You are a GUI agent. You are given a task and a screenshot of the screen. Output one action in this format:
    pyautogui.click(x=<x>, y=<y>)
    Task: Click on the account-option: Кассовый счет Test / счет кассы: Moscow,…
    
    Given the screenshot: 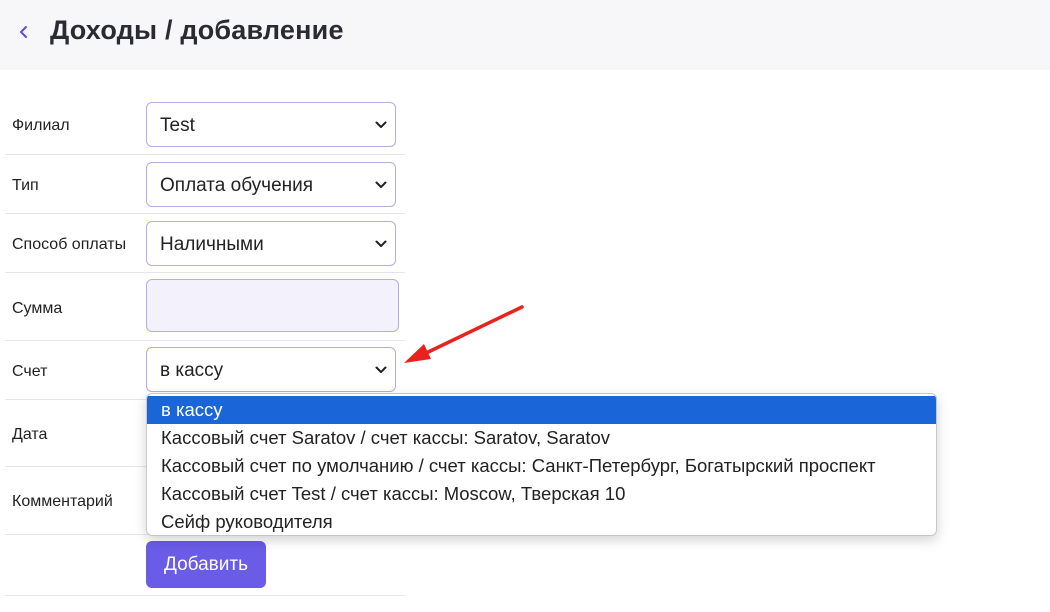 What is the action you would take?
    pyautogui.click(x=541, y=494)
    